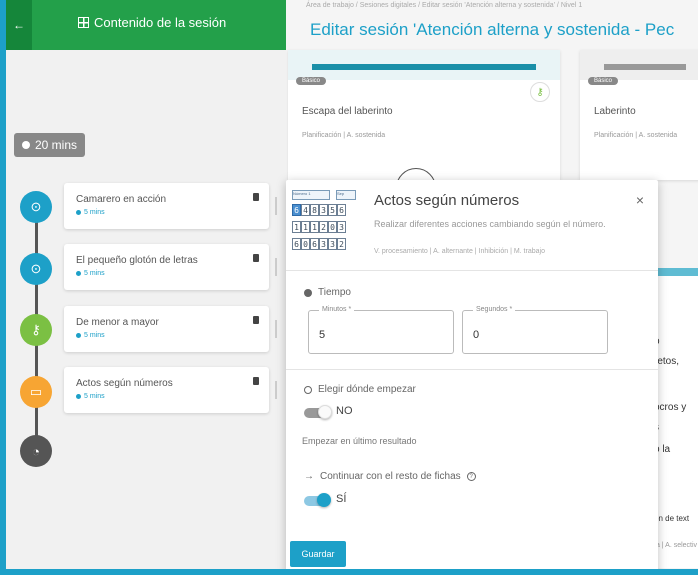 This screenshot has height=575, width=698. Describe the element at coordinates (36, 451) in the screenshot. I see `clock-end-icon: ◔` at that location.